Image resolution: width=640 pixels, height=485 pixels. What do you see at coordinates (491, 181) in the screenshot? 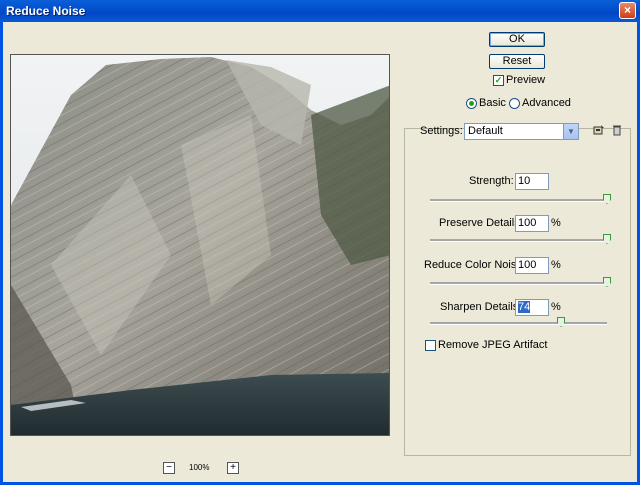
I see `strength-label: Strength:` at bounding box center [491, 181].